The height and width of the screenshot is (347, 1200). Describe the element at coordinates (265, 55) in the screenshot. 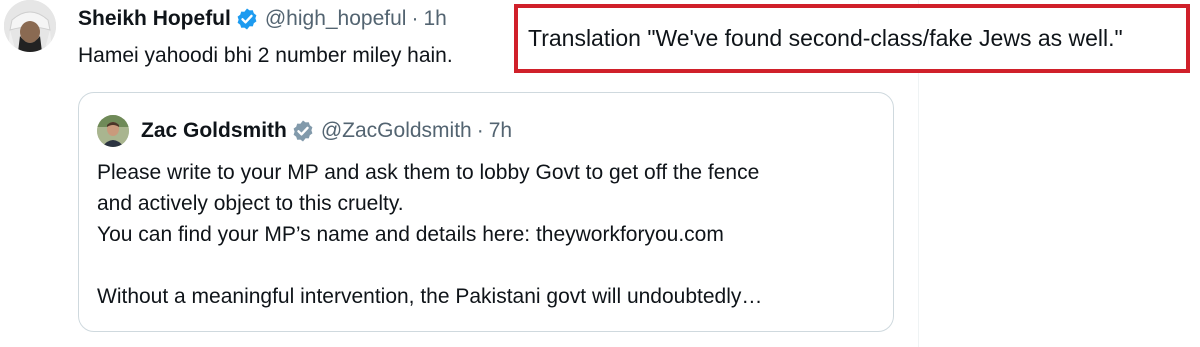

I see `tweet-text: Hamei yahoodi bhi 2 number miley hain.` at that location.